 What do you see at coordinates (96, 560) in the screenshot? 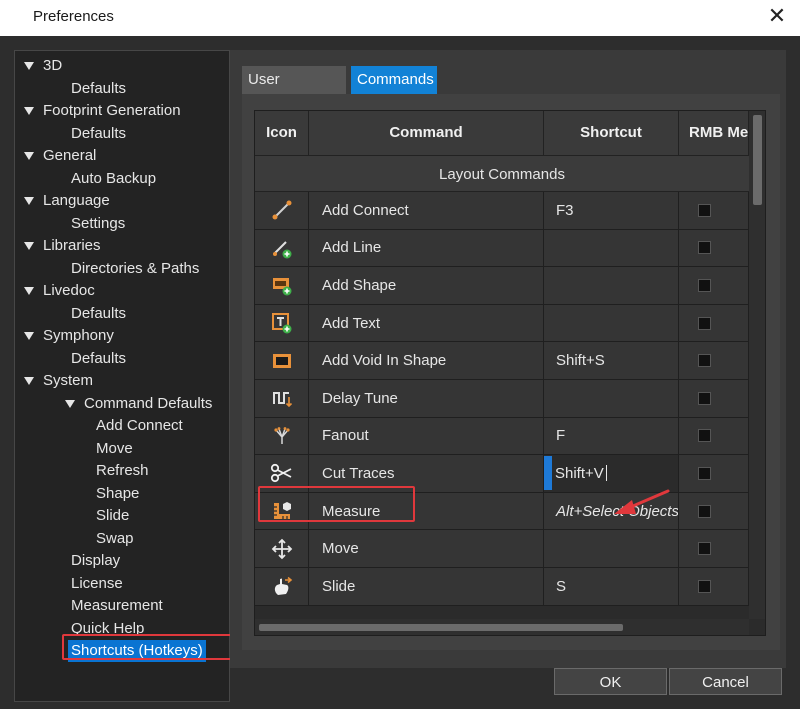
I see `tree-item-label: Display` at bounding box center [96, 560].